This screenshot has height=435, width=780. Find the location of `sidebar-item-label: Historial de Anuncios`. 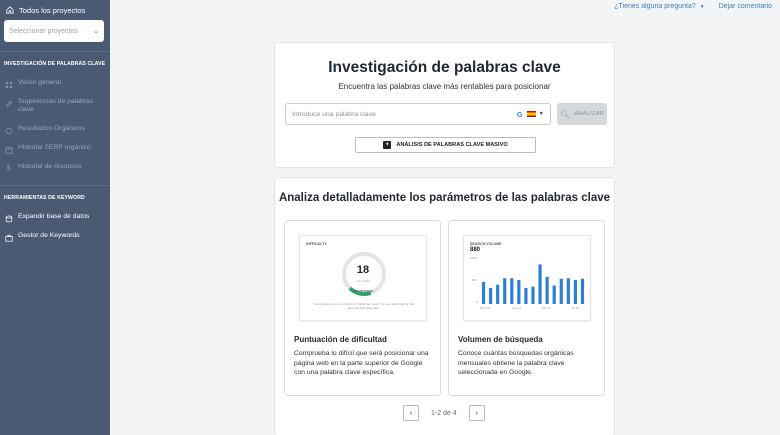

sidebar-item-label: Historial de Anuncios is located at coordinates (50, 166).